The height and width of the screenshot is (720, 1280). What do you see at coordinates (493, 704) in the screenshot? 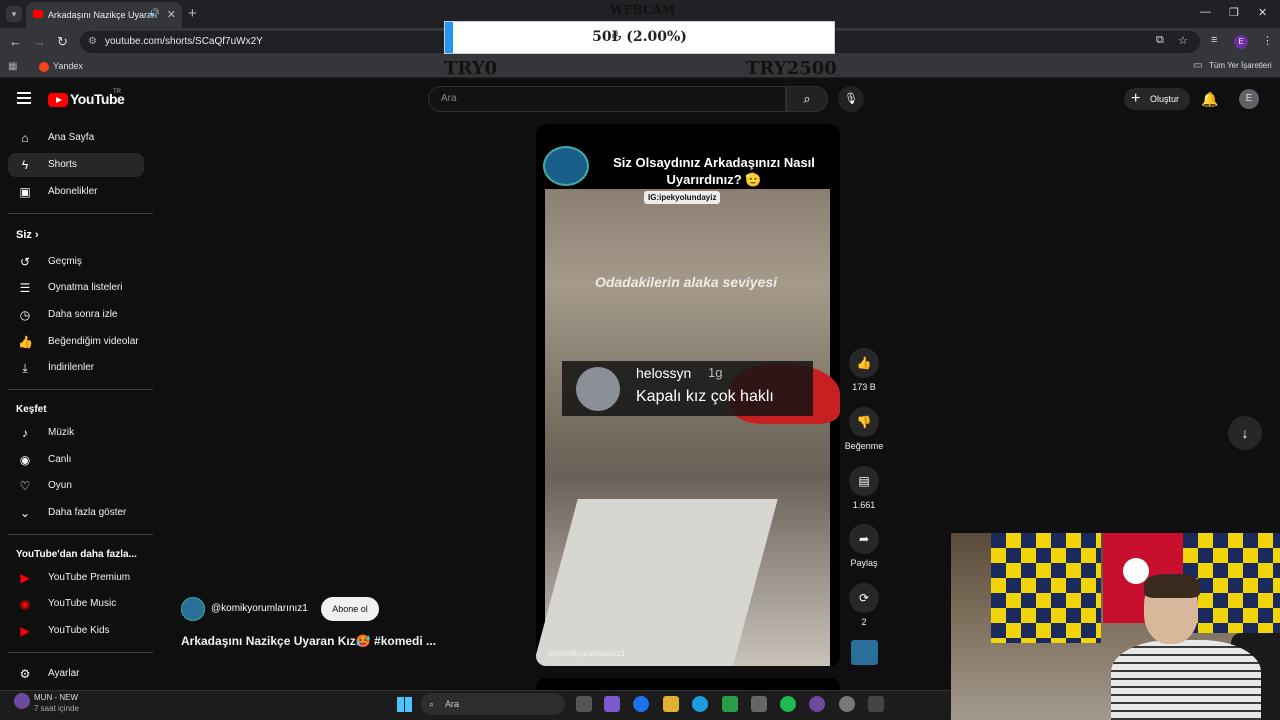
I see `taskbar-search: ⌕ Ara` at bounding box center [493, 704].